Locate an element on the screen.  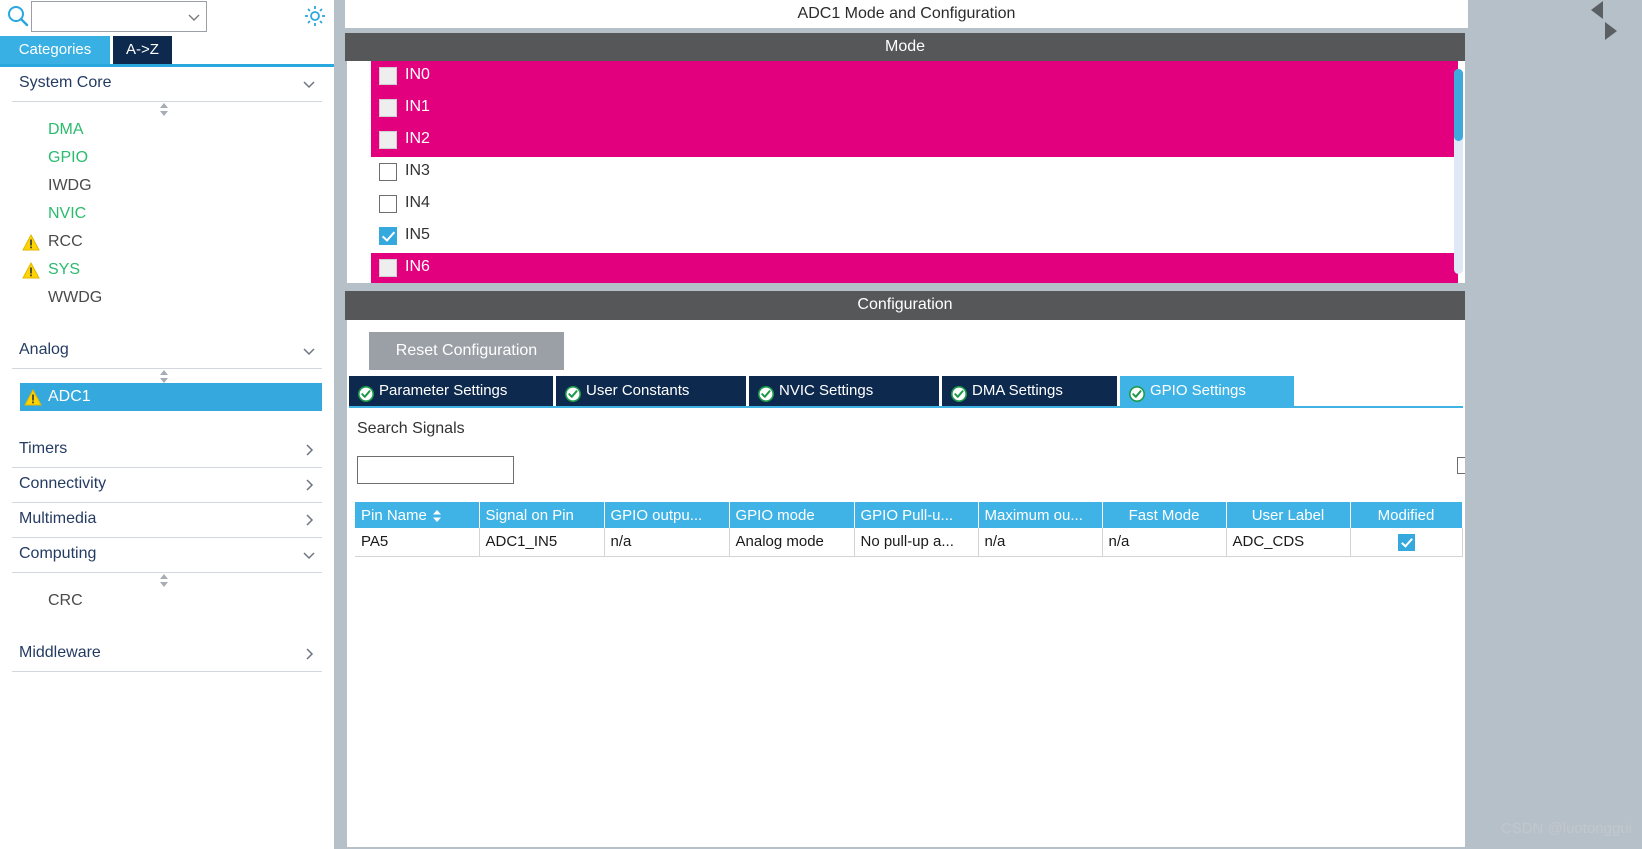
tree-item-gpio: GPIO is located at coordinates (167, 158).